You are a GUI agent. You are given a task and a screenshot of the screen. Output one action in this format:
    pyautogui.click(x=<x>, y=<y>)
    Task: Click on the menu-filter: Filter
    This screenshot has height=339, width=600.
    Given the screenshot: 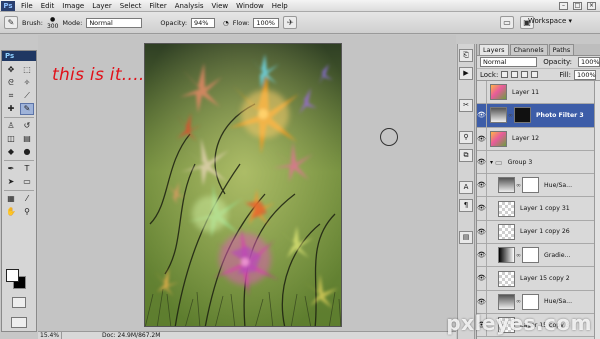 What is the action you would take?
    pyautogui.click(x=157, y=6)
    